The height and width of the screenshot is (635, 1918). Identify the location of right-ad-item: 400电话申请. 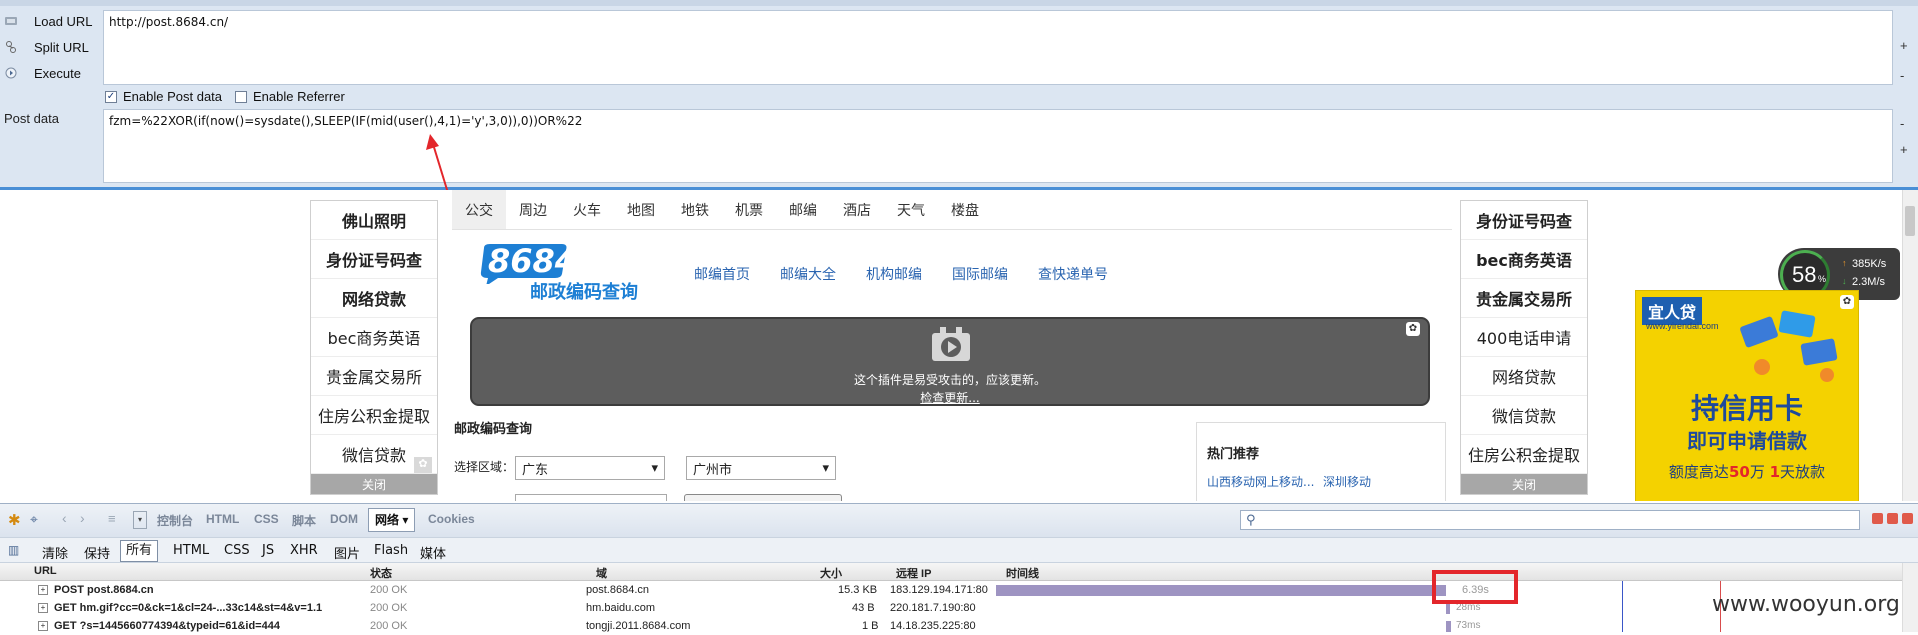
(1524, 337).